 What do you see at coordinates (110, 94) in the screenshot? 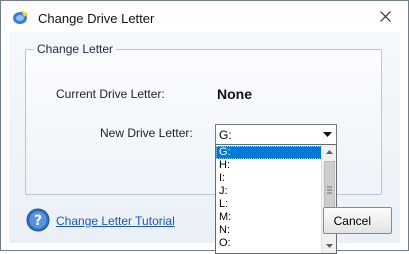
I see `current-drive-letter-label: Current Drive Letter:` at bounding box center [110, 94].